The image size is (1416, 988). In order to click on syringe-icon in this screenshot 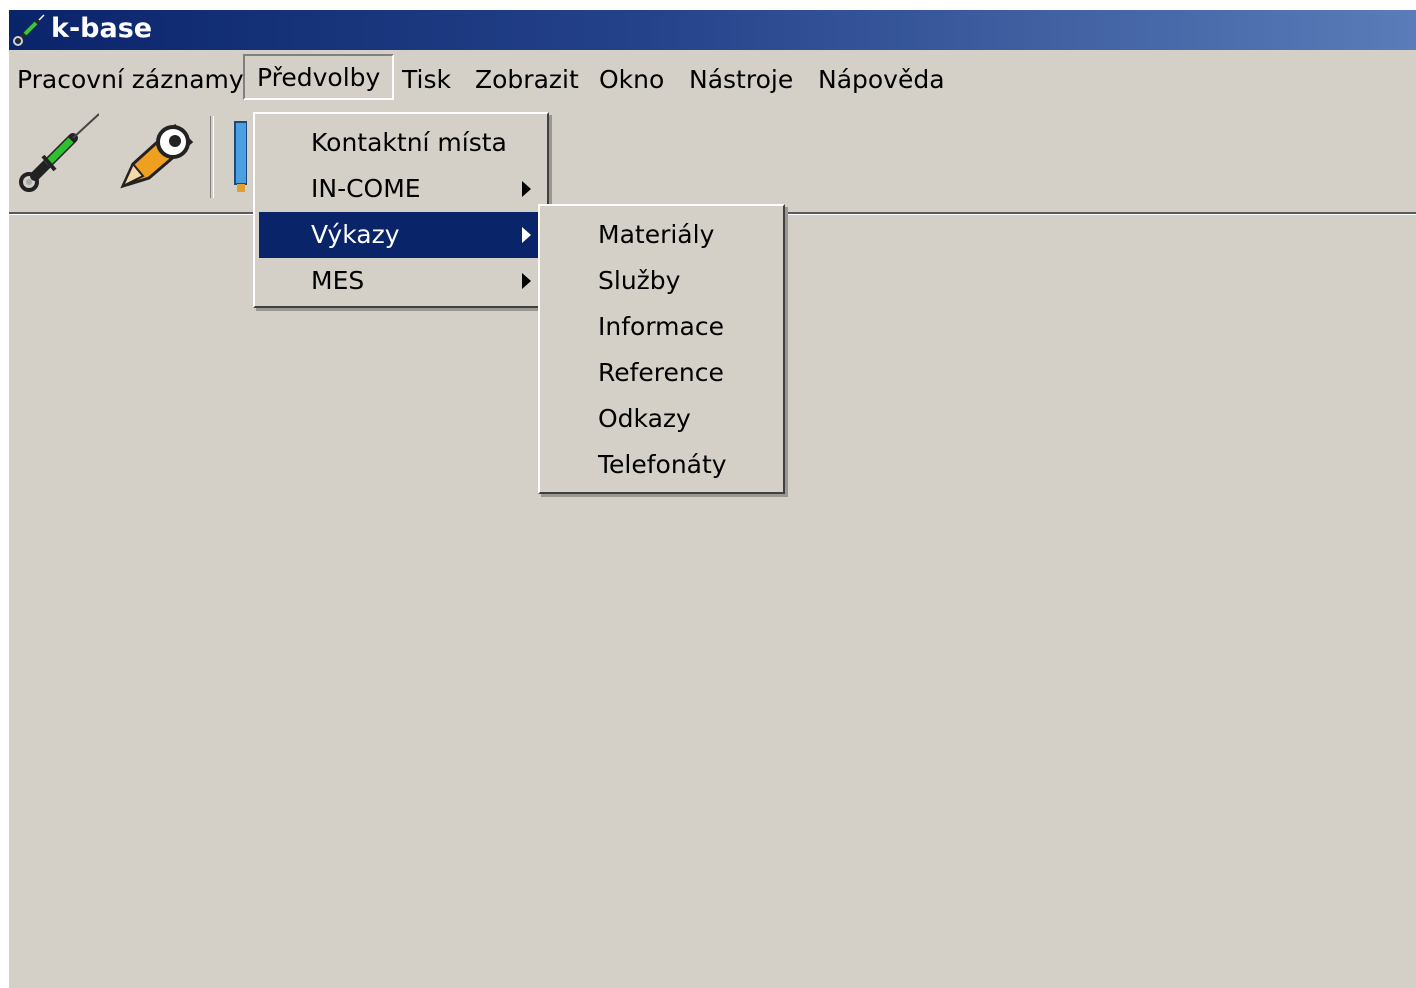, I will do `click(59, 152)`.